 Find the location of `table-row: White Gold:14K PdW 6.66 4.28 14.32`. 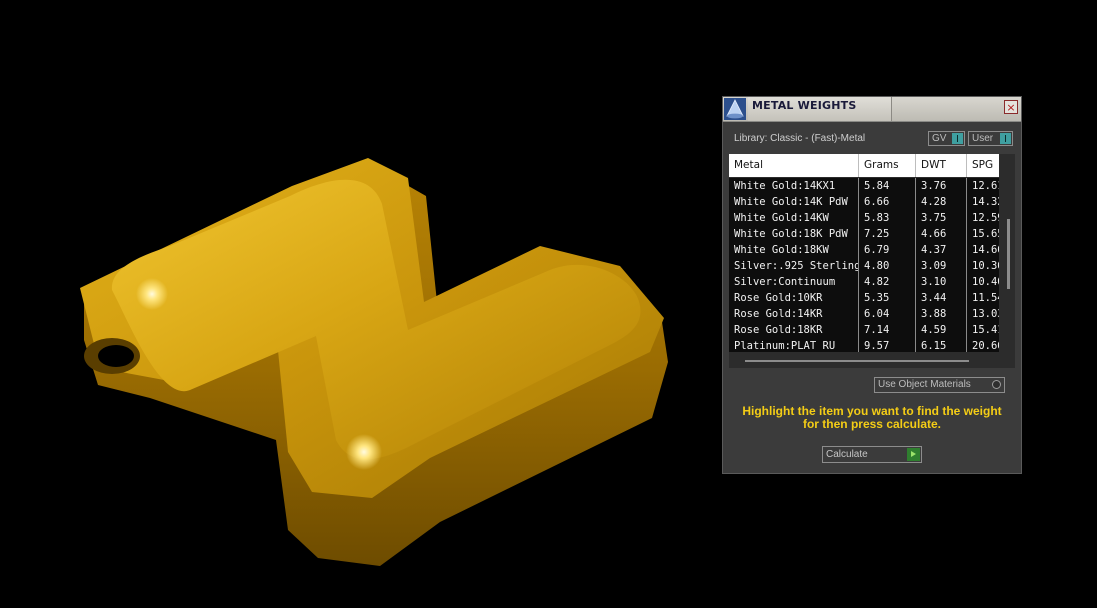

table-row: White Gold:14K PdW 6.66 4.28 14.32 is located at coordinates (864, 202).